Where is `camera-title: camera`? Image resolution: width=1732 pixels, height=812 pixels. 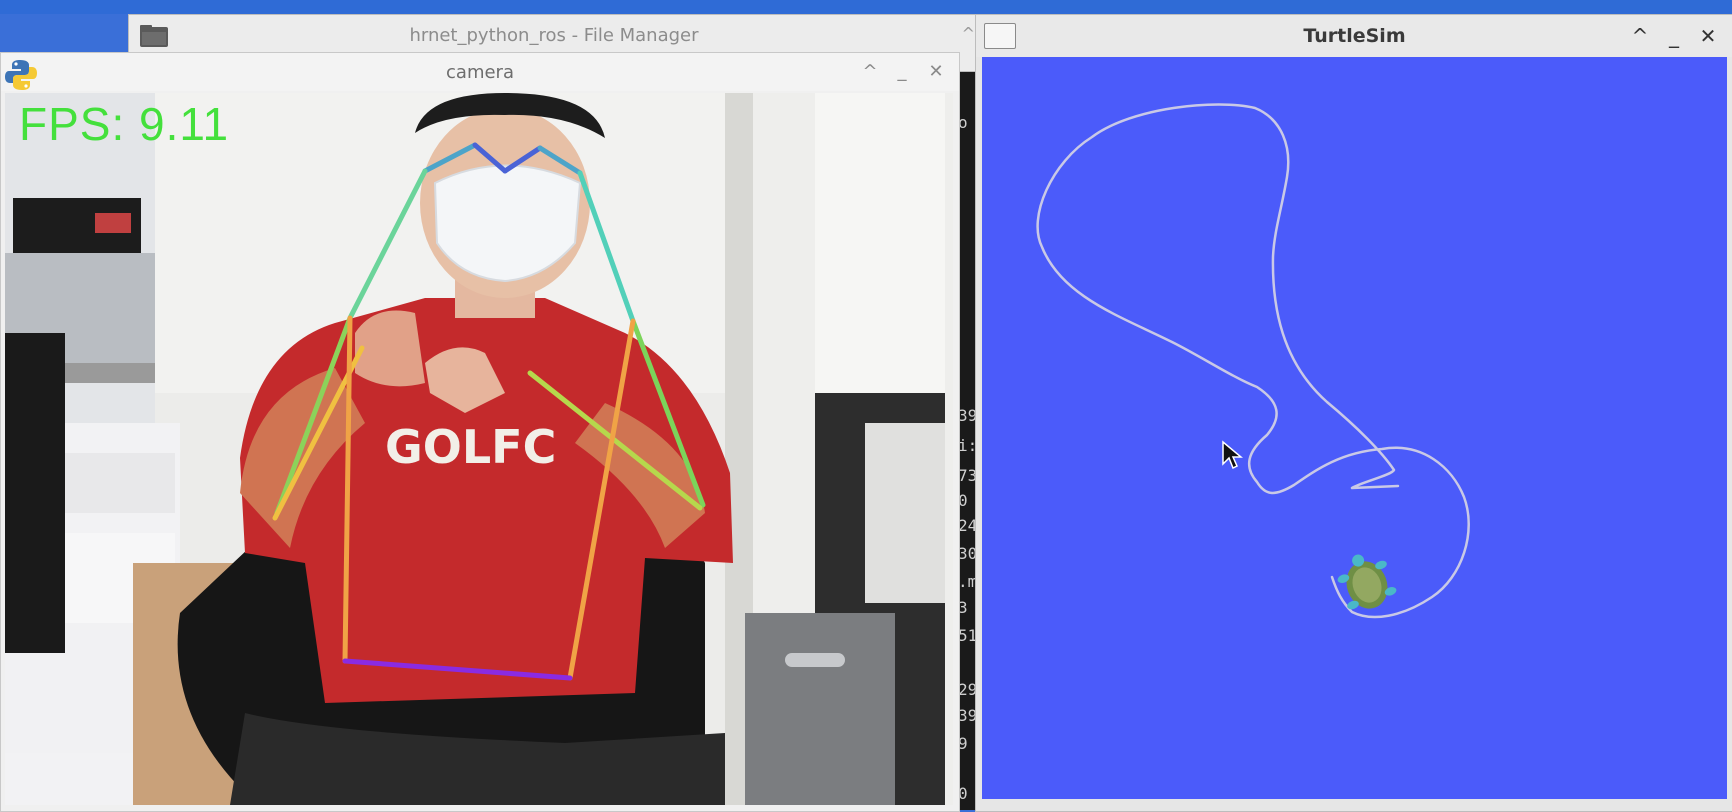
camera-title: camera is located at coordinates (480, 72).